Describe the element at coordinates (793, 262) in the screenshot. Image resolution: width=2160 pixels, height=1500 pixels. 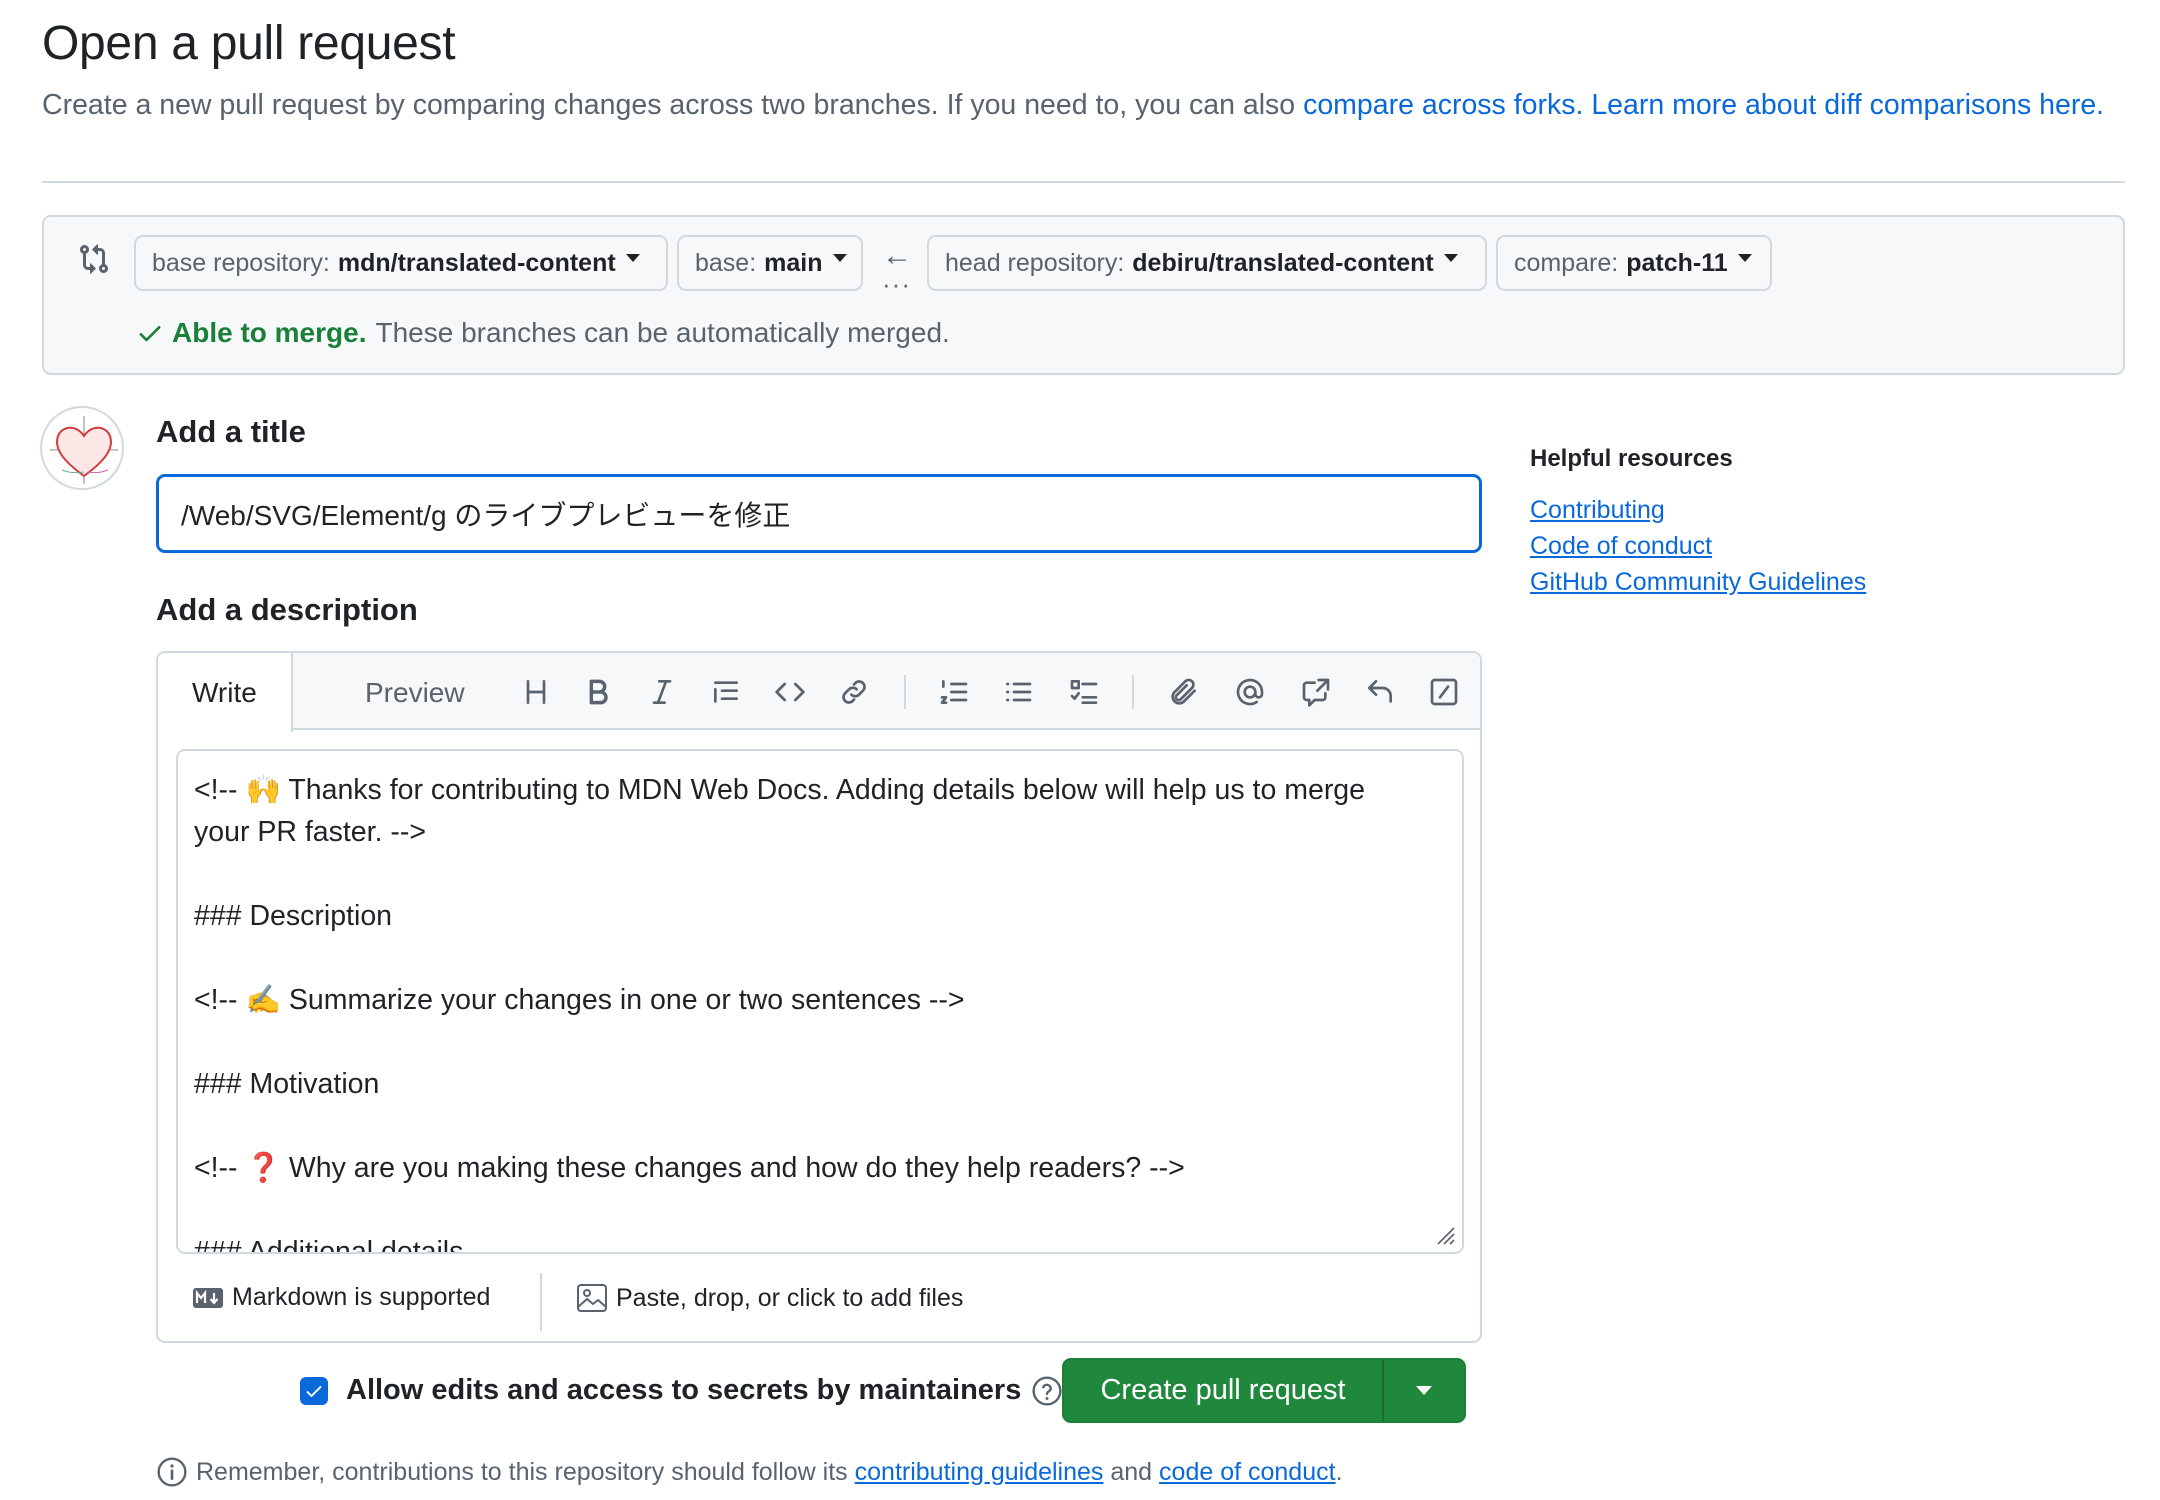
I see `base-branch-value: main` at that location.